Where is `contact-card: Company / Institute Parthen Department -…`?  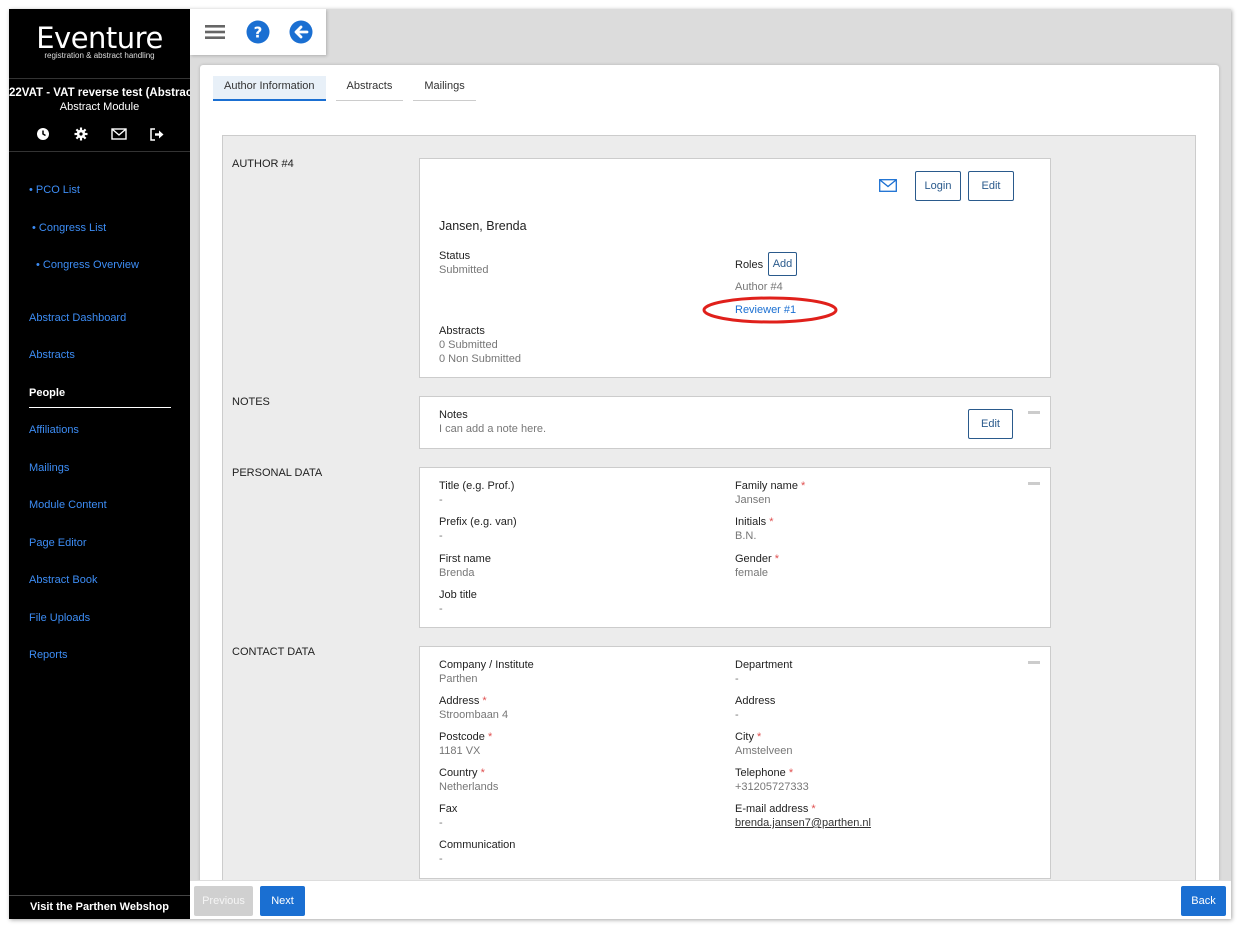 contact-card: Company / Institute Parthen Department -… is located at coordinates (735, 762).